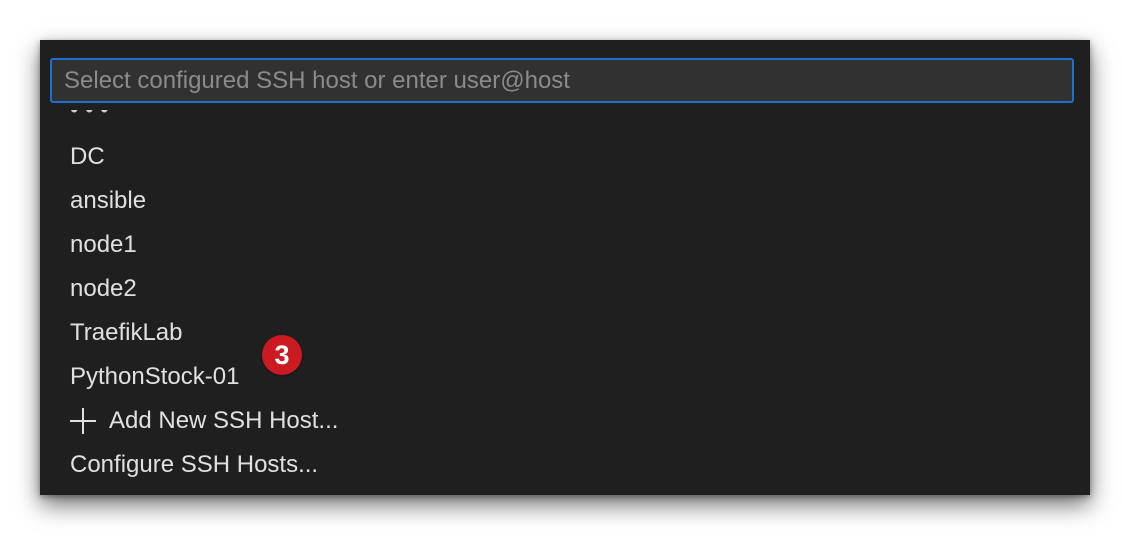  I want to click on host-item-dc: DC, so click(565, 157).